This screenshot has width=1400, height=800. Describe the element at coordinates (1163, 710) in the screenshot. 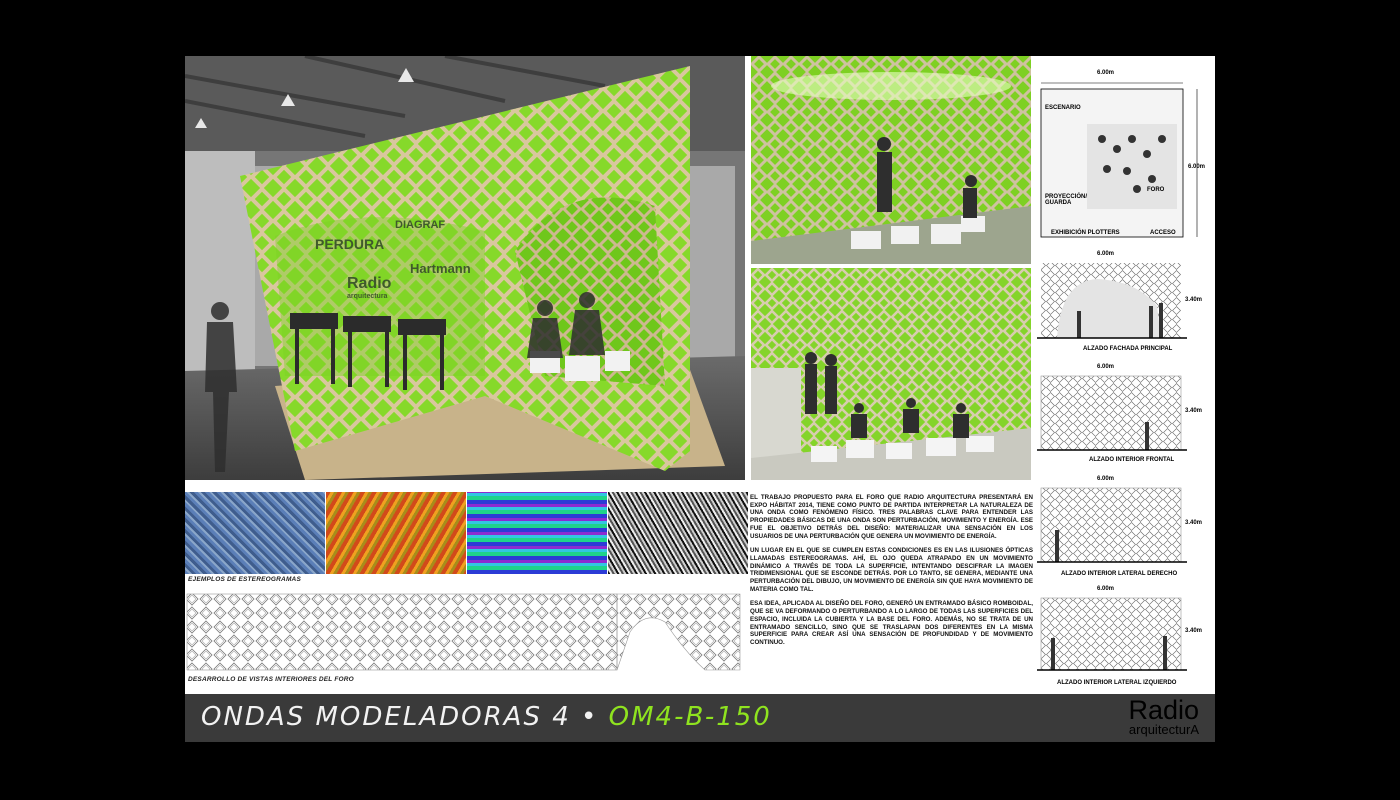

I see `logo-radio: Radio` at that location.